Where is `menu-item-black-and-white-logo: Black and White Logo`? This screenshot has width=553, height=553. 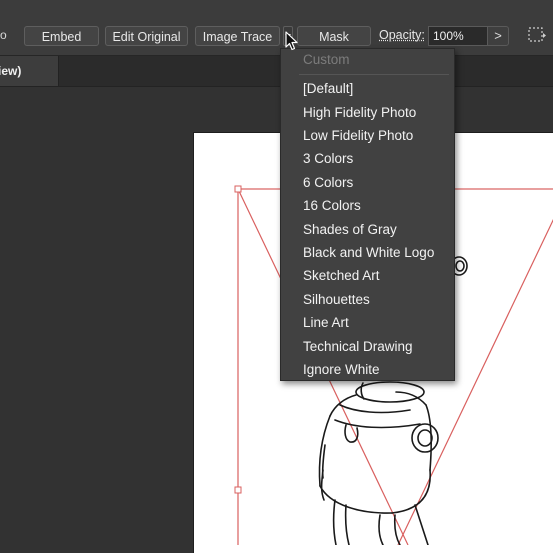 menu-item-black-and-white-logo: Black and White Logo is located at coordinates (368, 252).